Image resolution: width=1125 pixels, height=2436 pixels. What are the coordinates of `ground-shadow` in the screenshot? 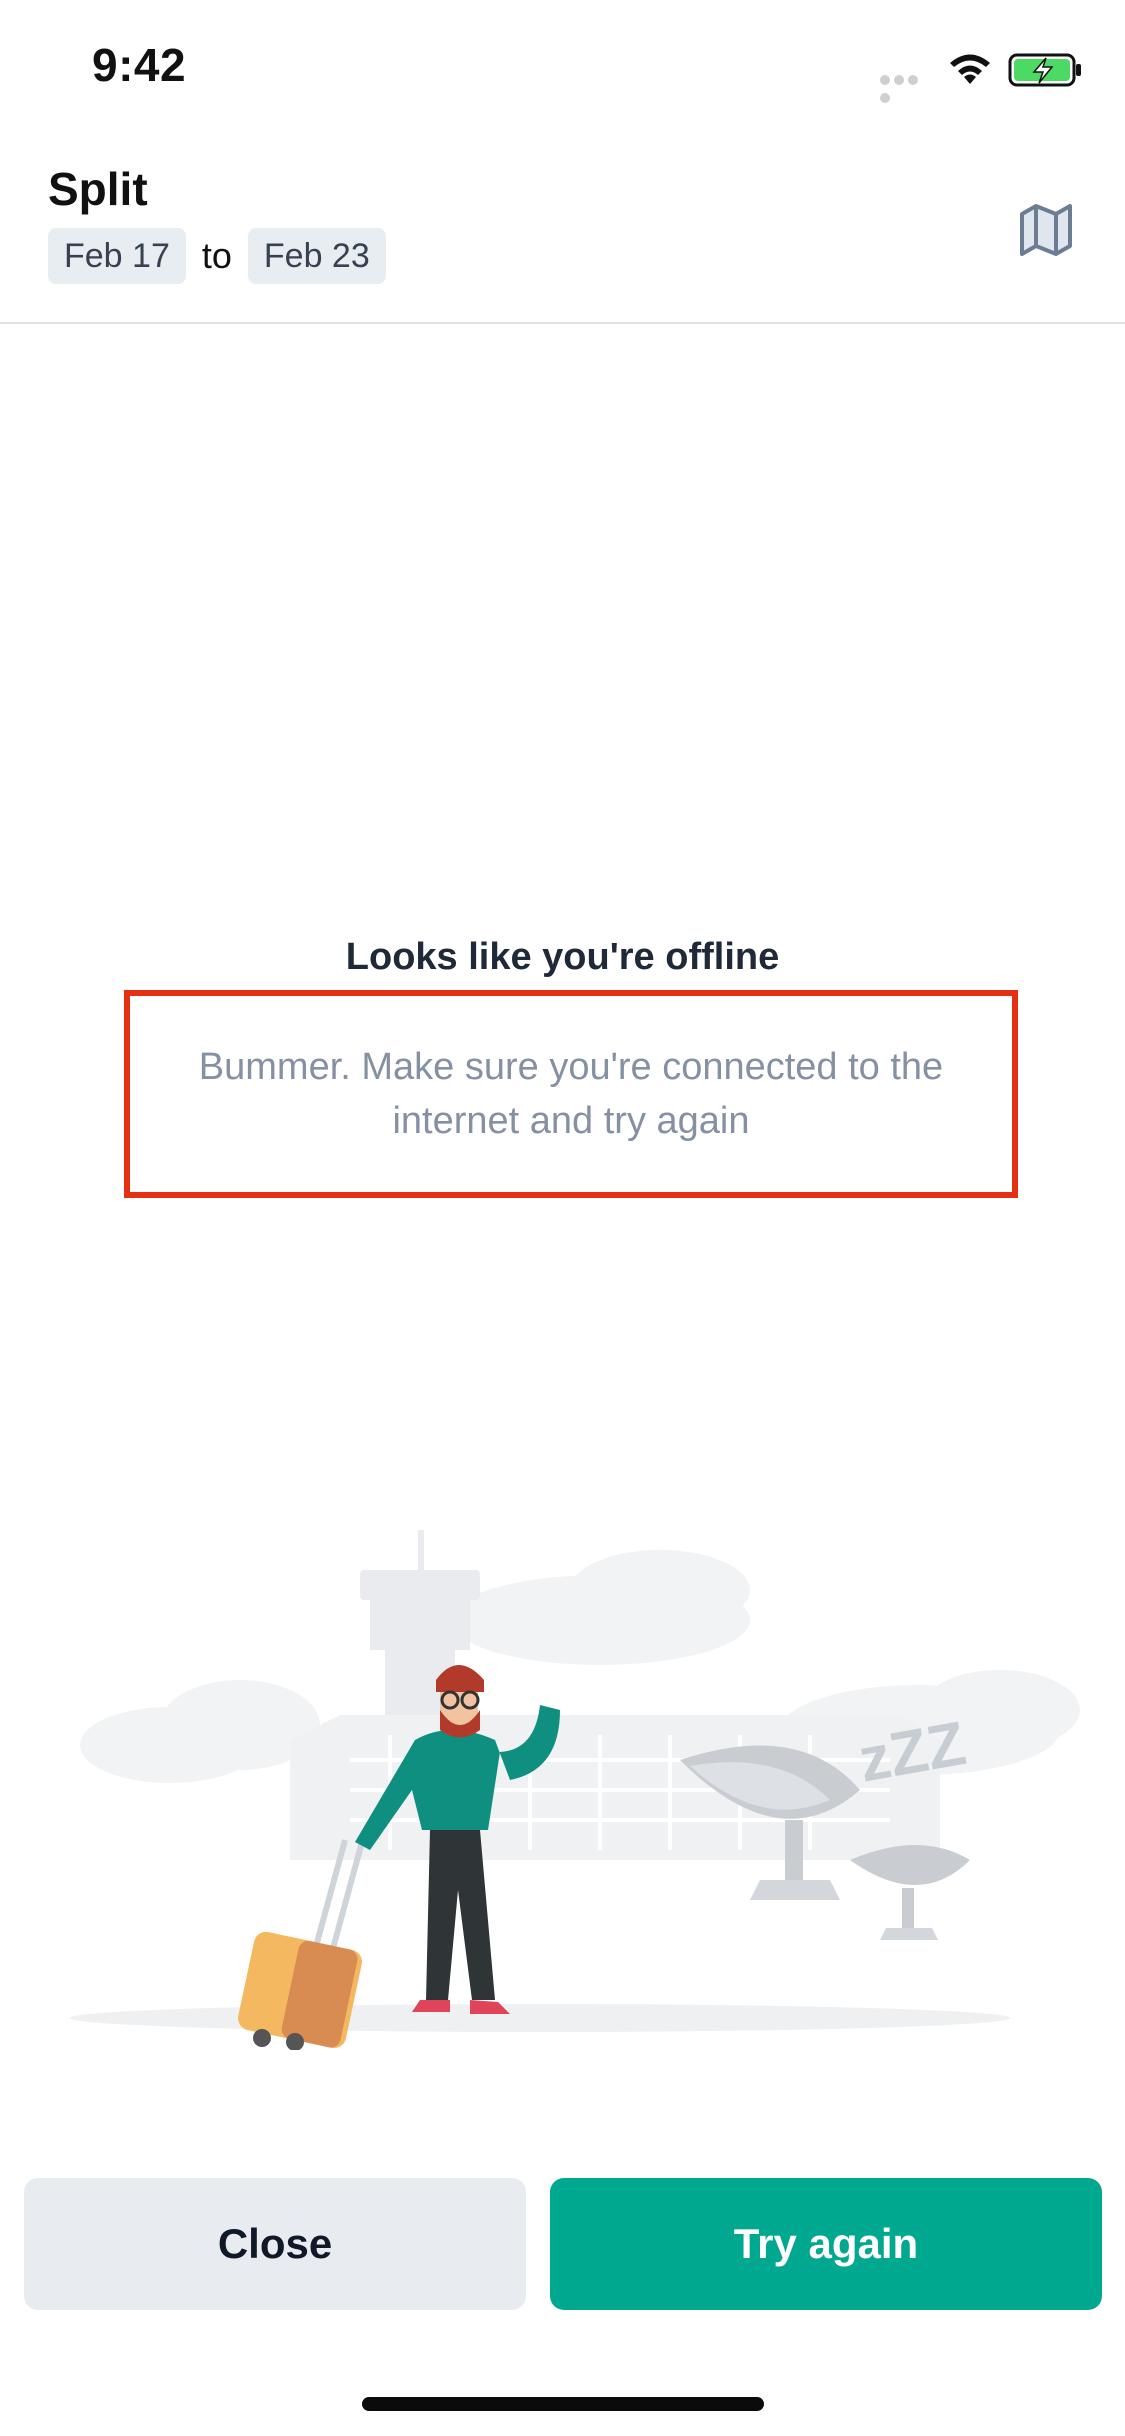 It's located at (540, 2018).